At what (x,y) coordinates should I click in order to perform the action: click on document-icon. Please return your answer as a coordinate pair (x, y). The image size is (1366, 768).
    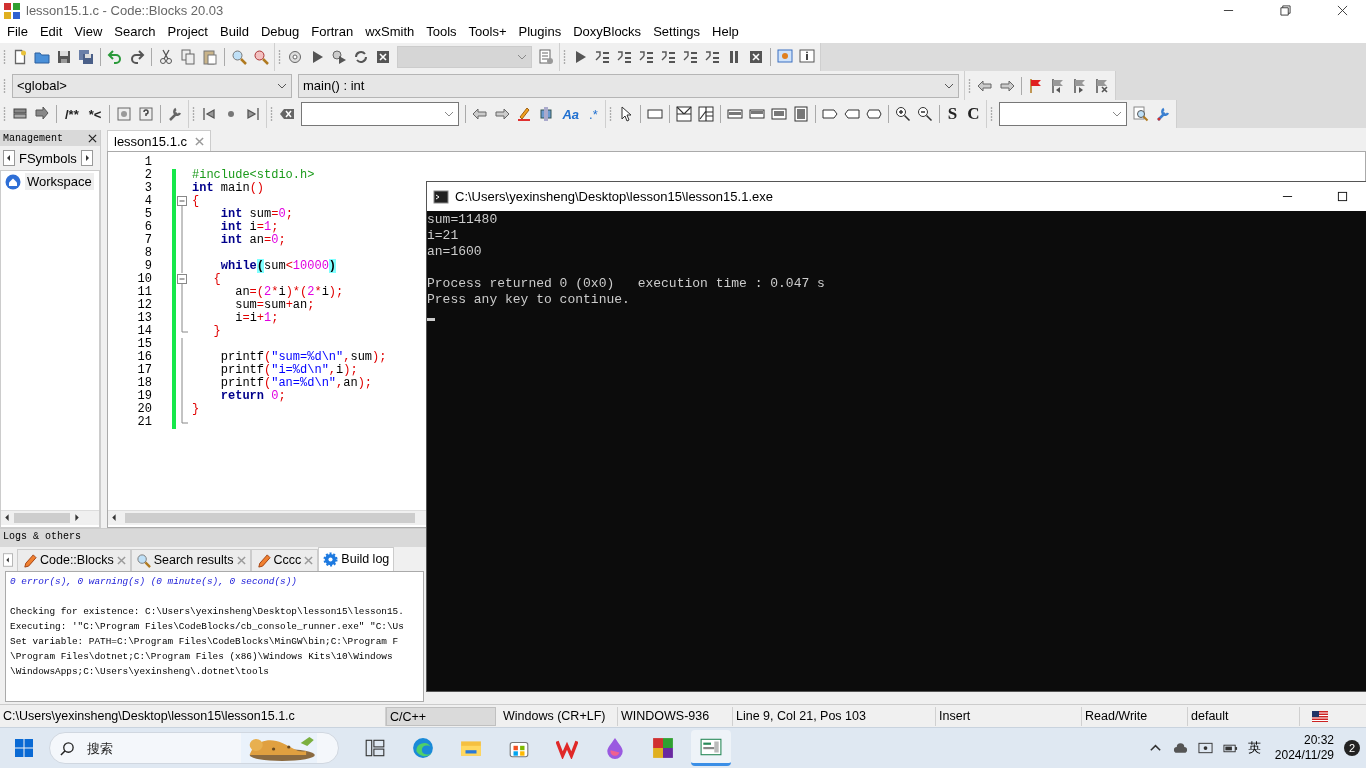
    Looking at the image, I should click on (546, 56).